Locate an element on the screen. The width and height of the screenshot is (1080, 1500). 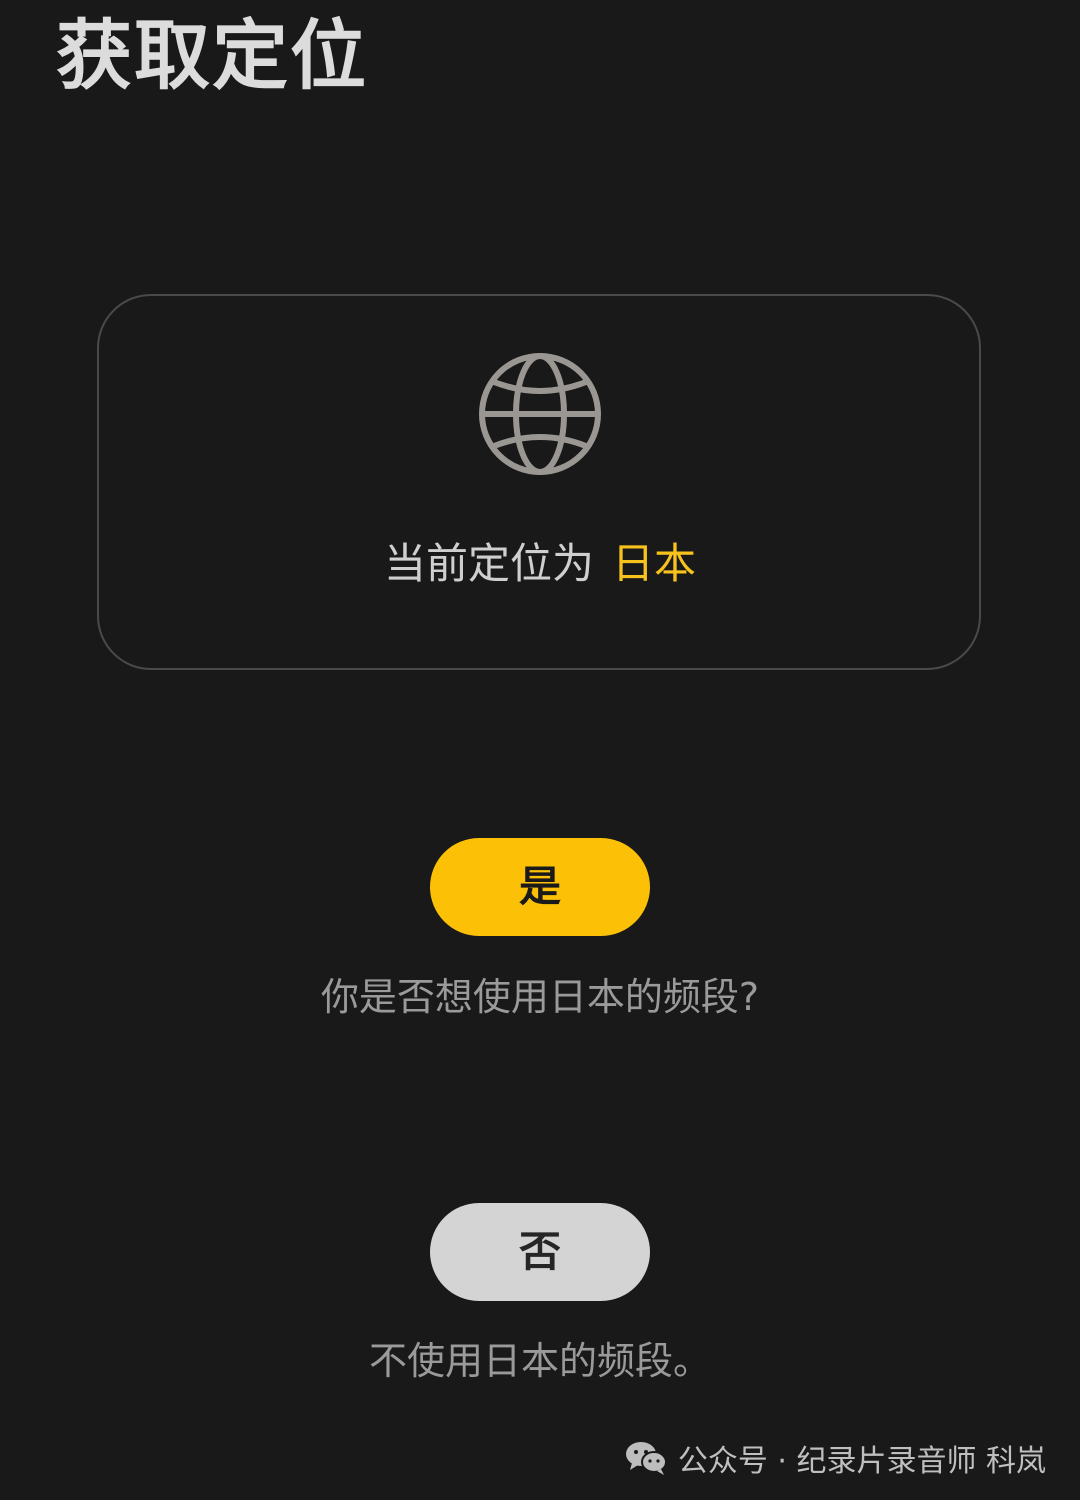
globe-icon is located at coordinates (540, 414).